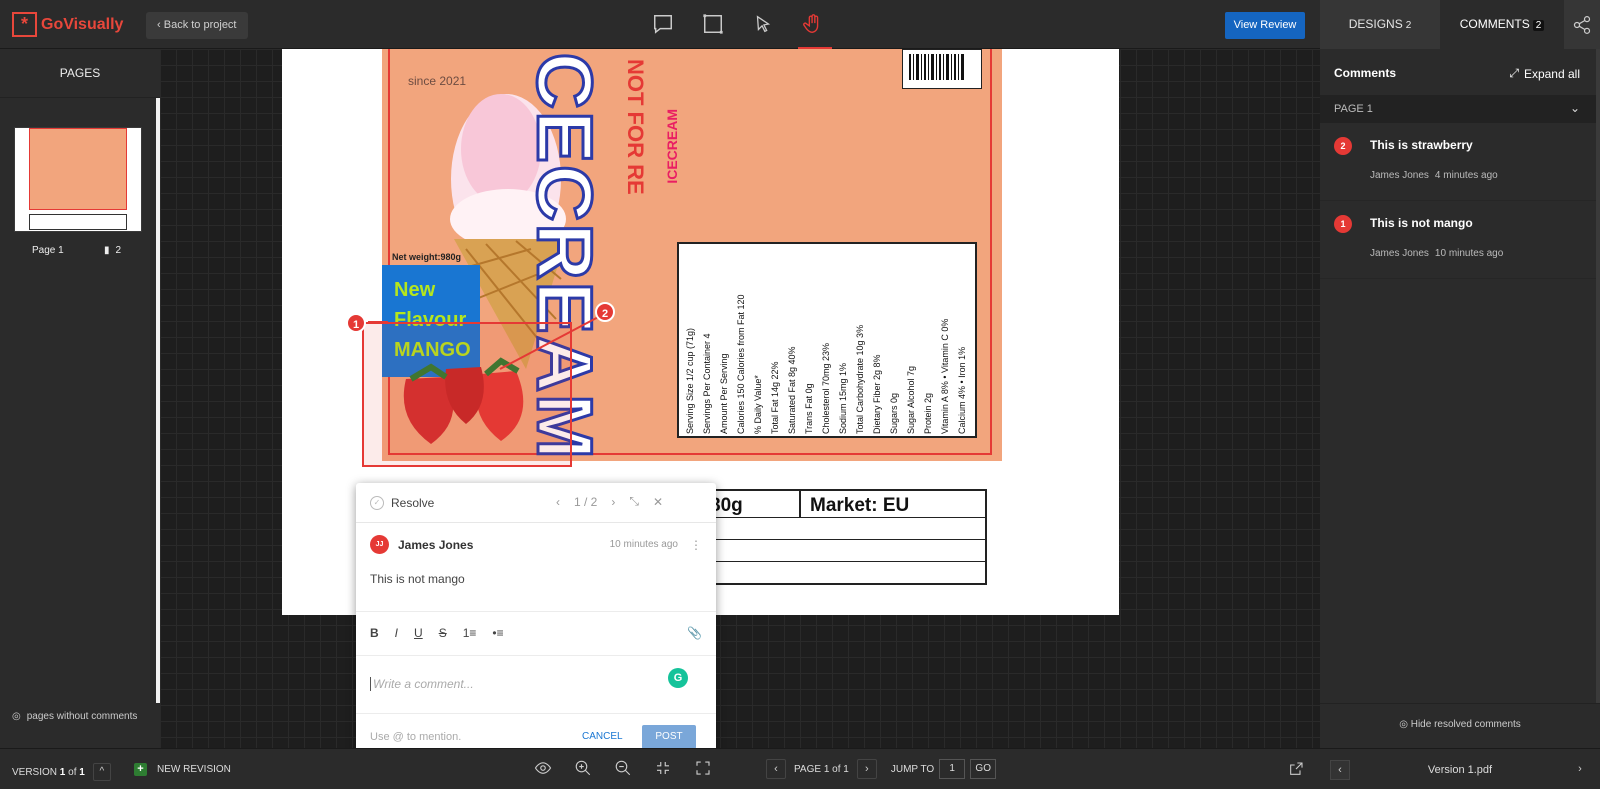 The width and height of the screenshot is (1600, 789). Describe the element at coordinates (416, 737) in the screenshot. I see `mention-hint: Use @ to mention.` at that location.